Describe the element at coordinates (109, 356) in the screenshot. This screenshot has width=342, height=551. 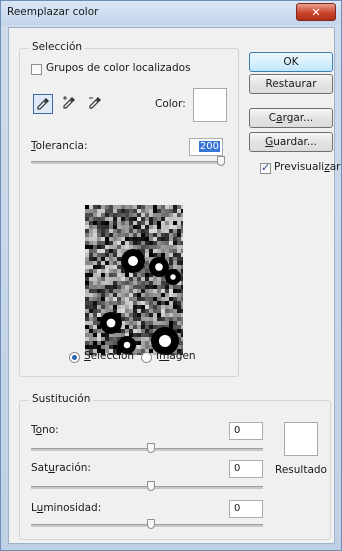
I see `radio-seleccion-label: Selección` at that location.